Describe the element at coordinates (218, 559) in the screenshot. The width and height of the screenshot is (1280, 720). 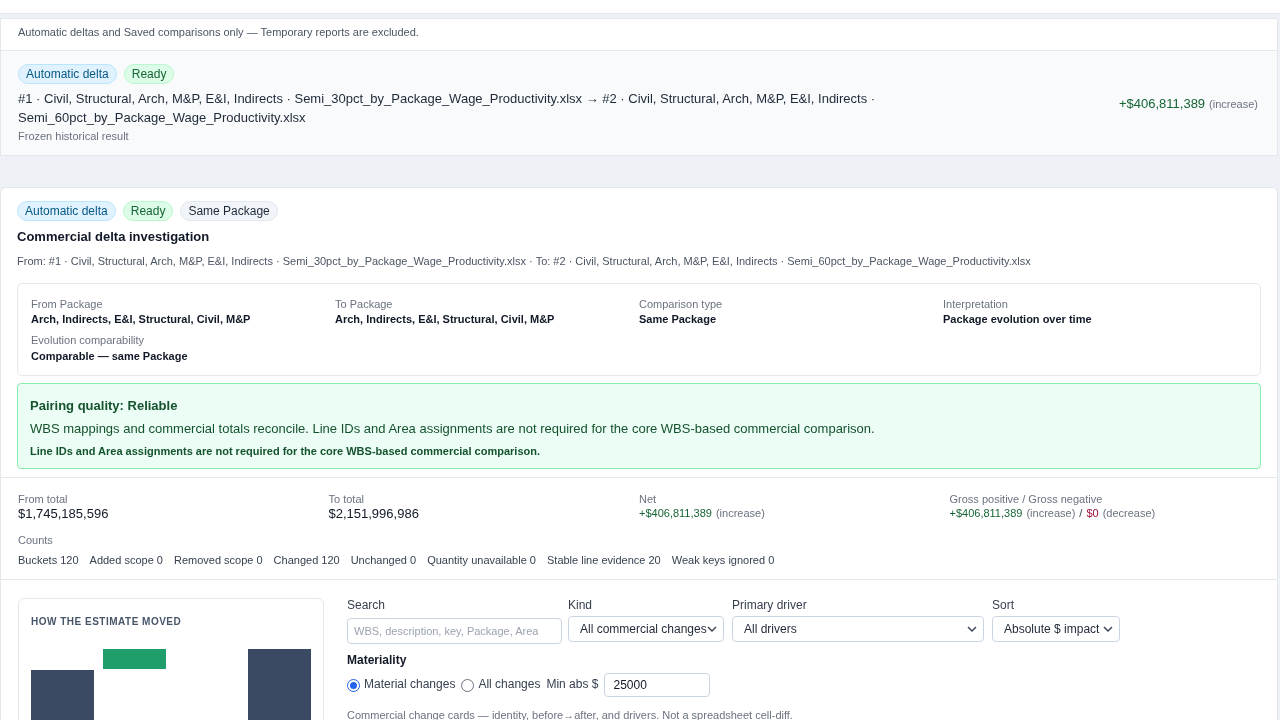
I see `count-item: Removed scope 0` at that location.